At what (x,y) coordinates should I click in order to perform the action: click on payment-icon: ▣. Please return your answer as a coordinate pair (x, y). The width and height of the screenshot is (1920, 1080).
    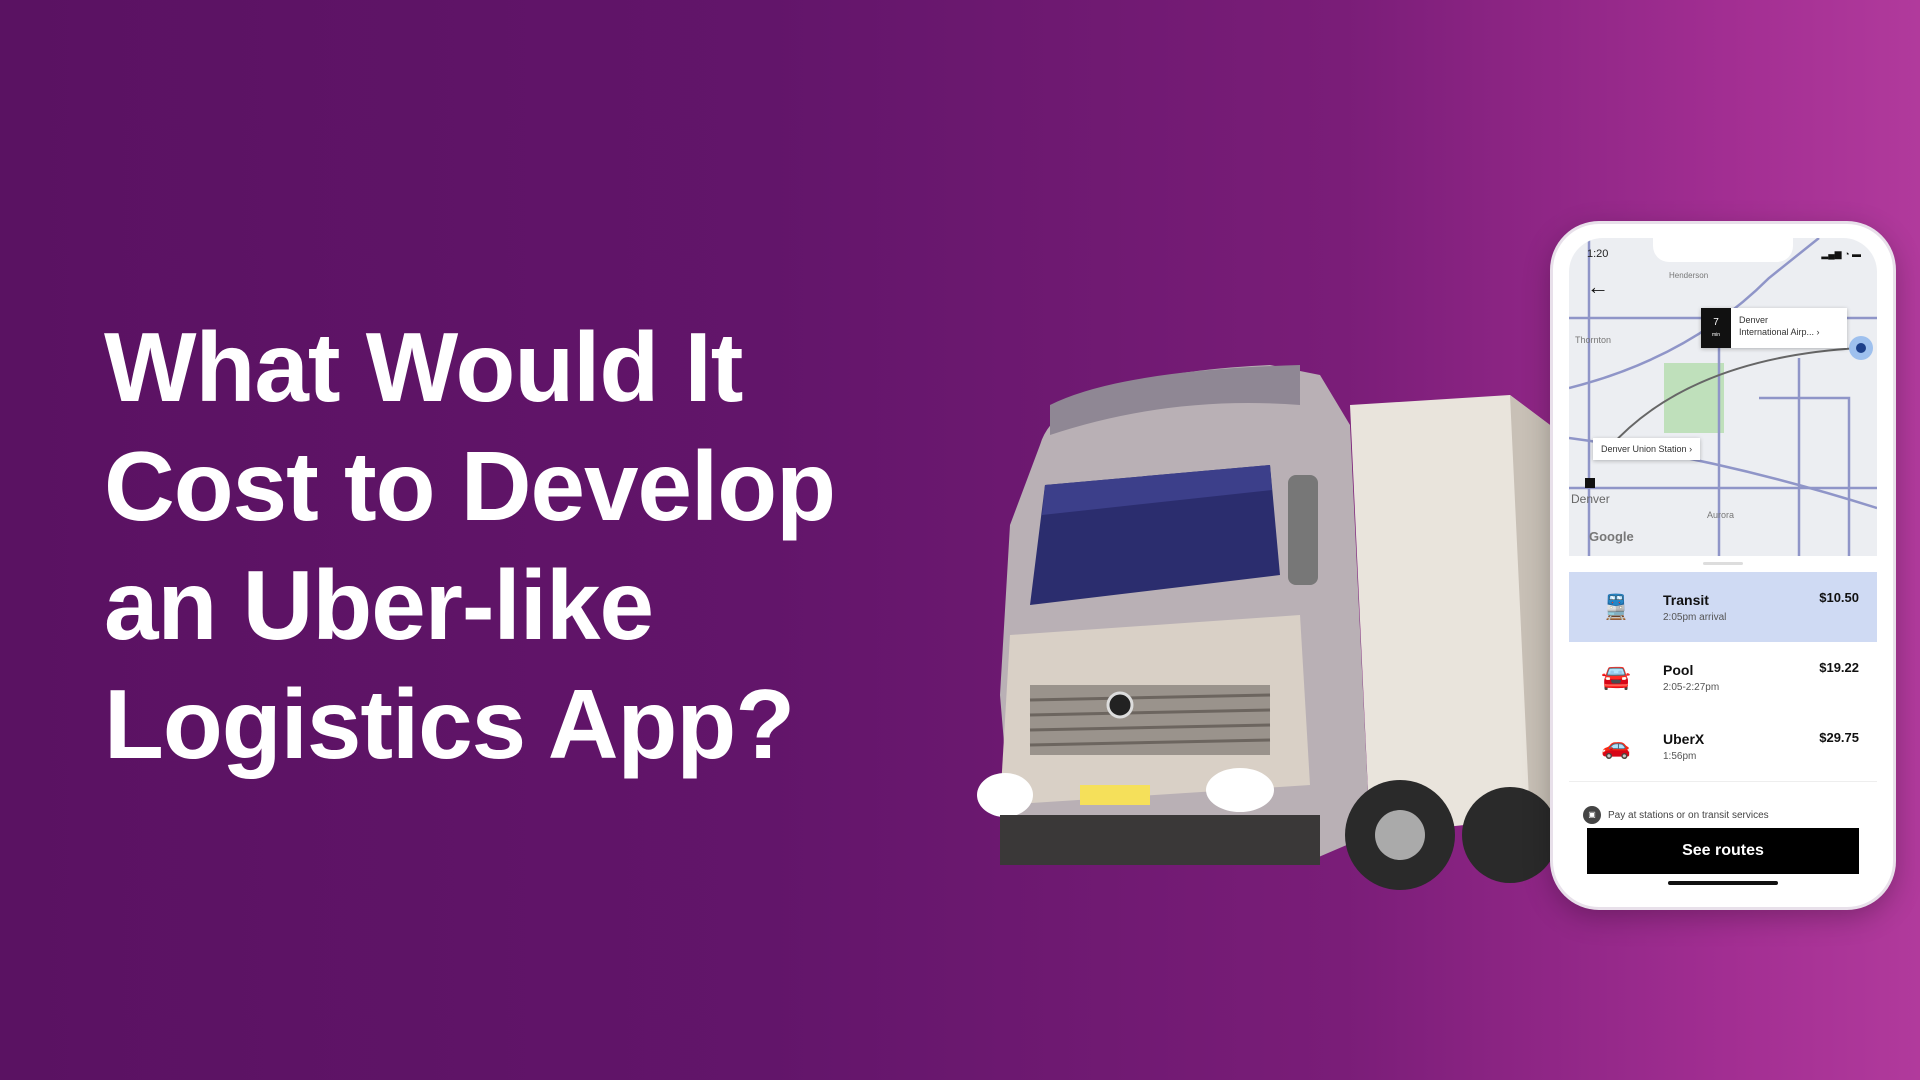
    Looking at the image, I should click on (1592, 815).